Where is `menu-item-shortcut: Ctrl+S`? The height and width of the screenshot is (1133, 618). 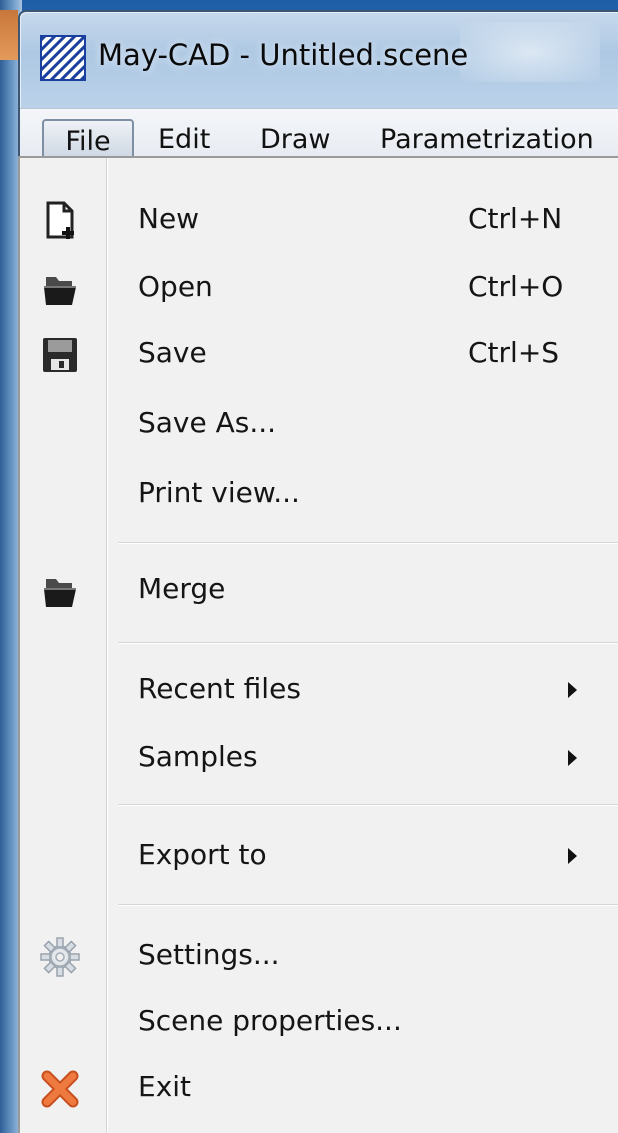
menu-item-shortcut: Ctrl+S is located at coordinates (514, 352).